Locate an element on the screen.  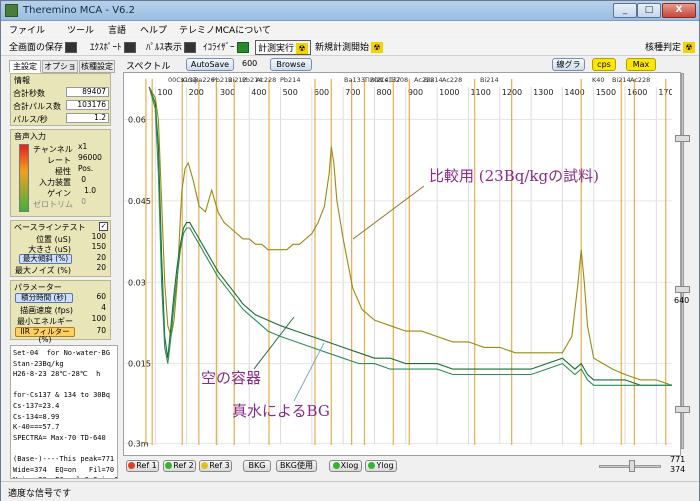
equalizer-button: ｲｺﾗｲｻﾞｰ is located at coordinates (226, 46).